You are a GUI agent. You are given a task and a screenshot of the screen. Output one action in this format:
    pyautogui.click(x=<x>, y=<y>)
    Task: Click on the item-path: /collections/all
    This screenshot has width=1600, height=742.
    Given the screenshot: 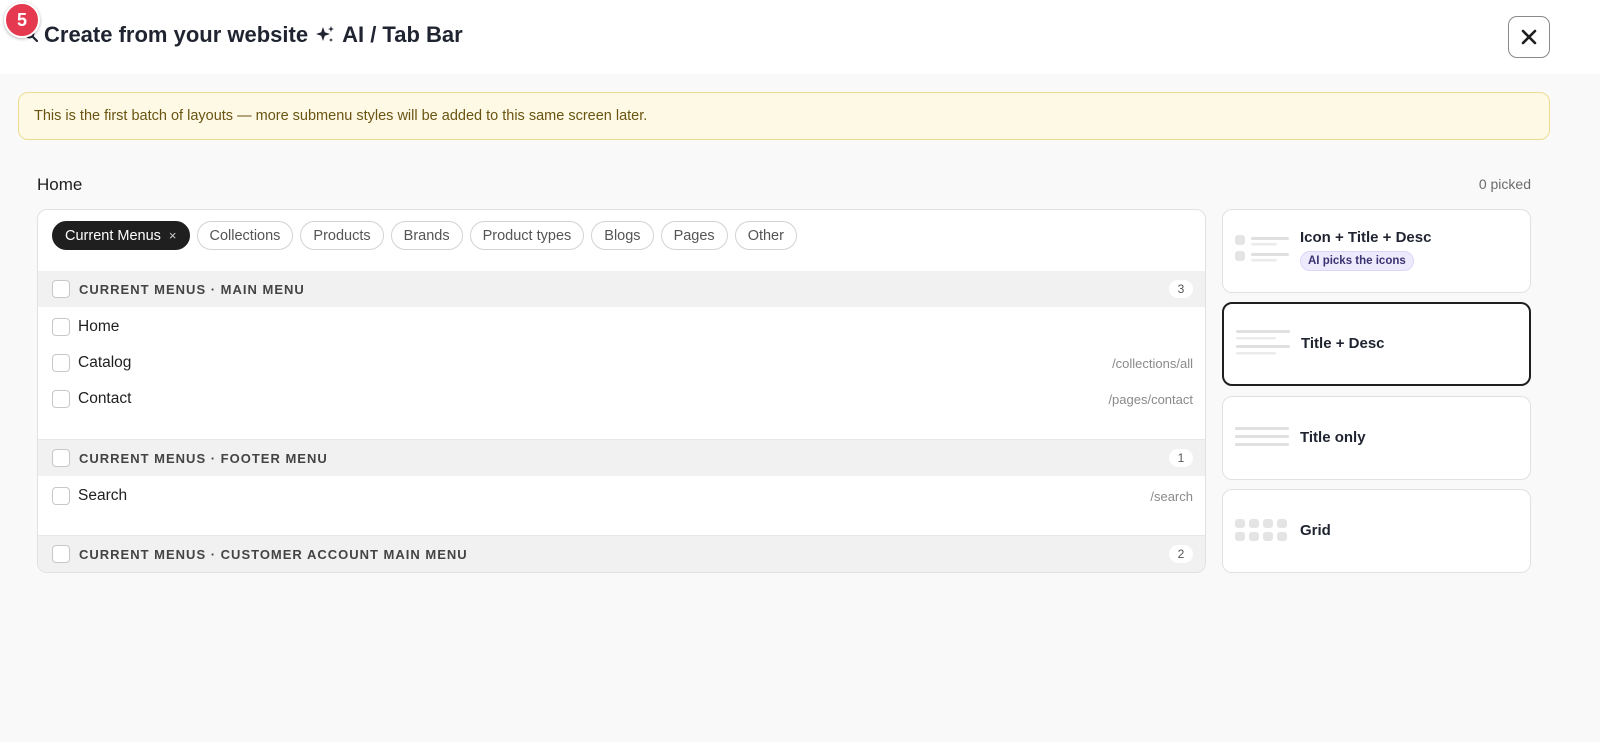 What is the action you would take?
    pyautogui.click(x=1152, y=363)
    